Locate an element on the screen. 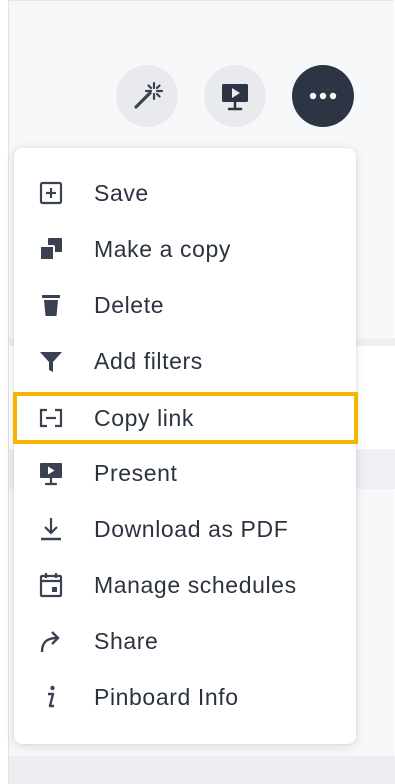 This screenshot has width=395, height=784. menu-item-share: Share is located at coordinates (185, 641).